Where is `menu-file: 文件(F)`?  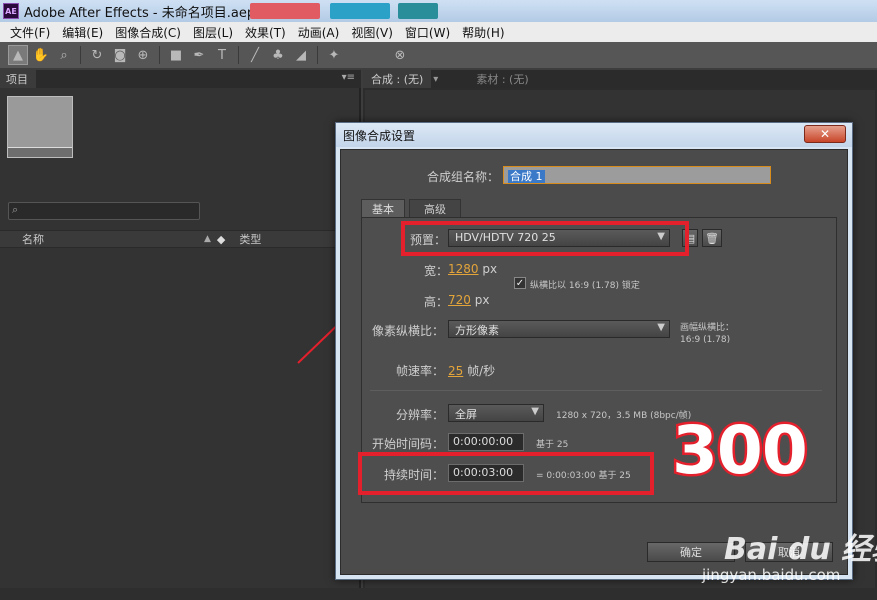
menu-file: 文件(F) is located at coordinates (30, 32).